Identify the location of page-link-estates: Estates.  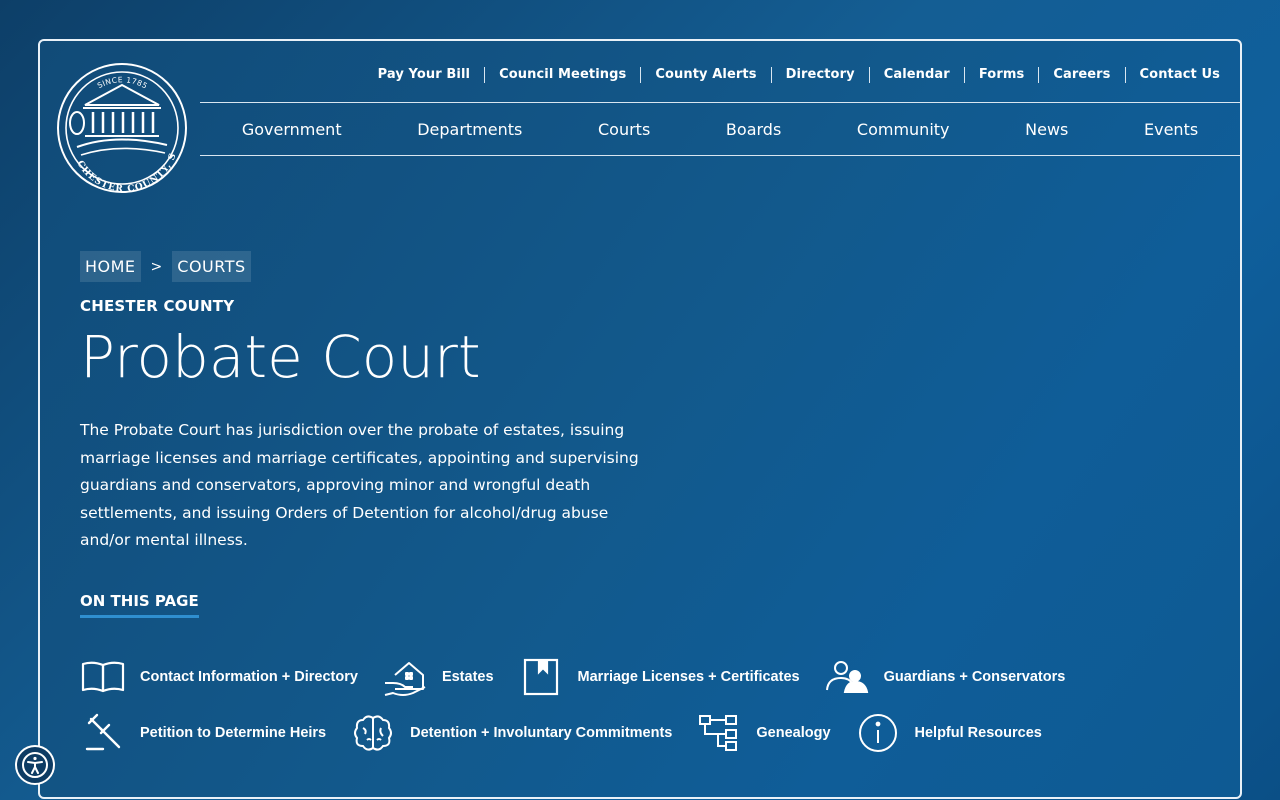
(438, 677).